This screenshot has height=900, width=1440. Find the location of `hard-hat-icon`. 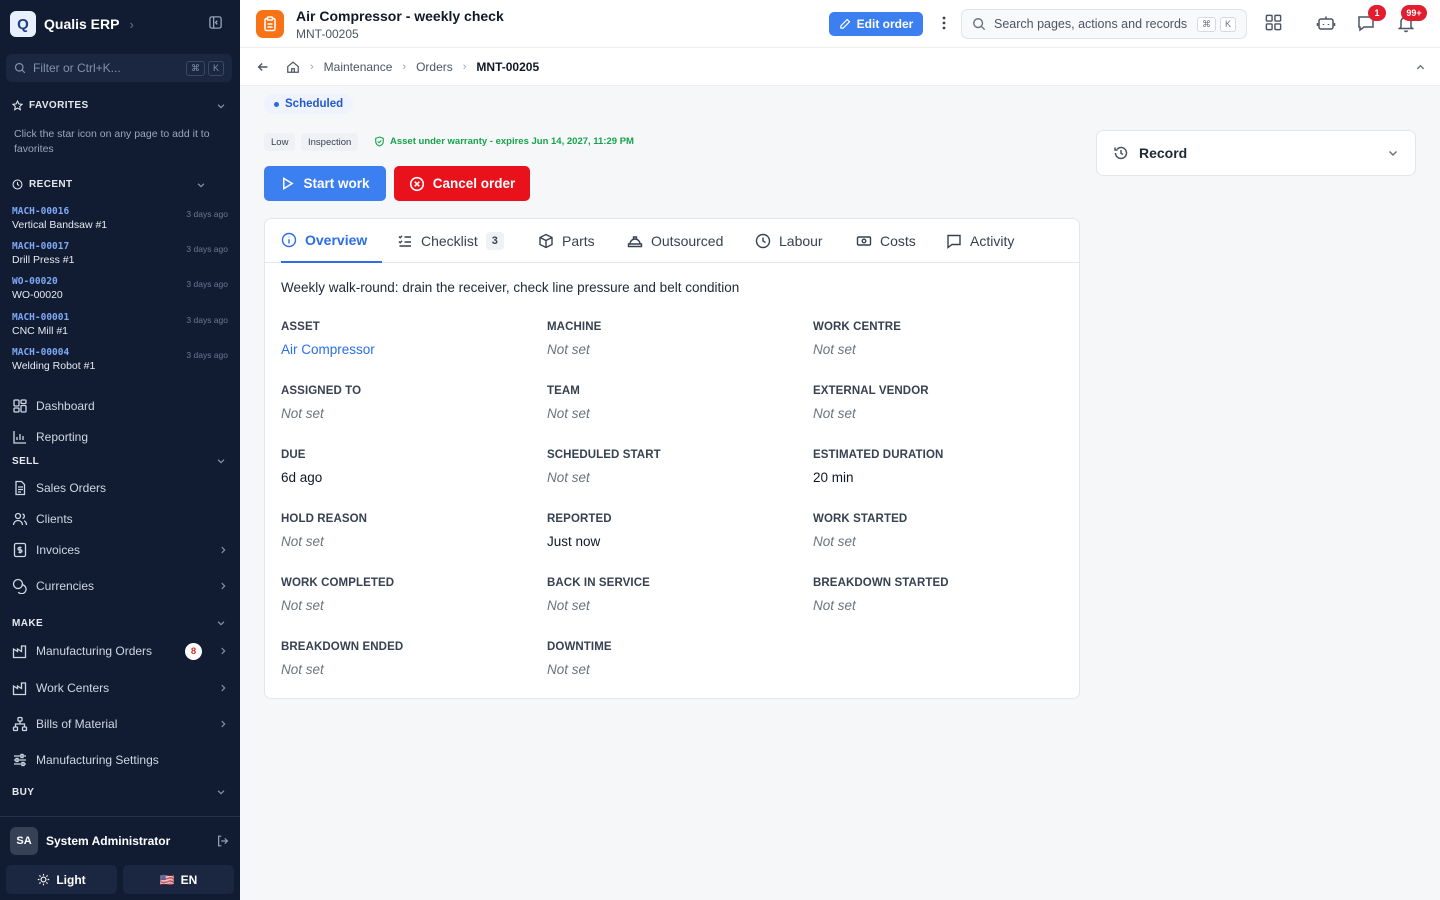

hard-hat-icon is located at coordinates (635, 241).